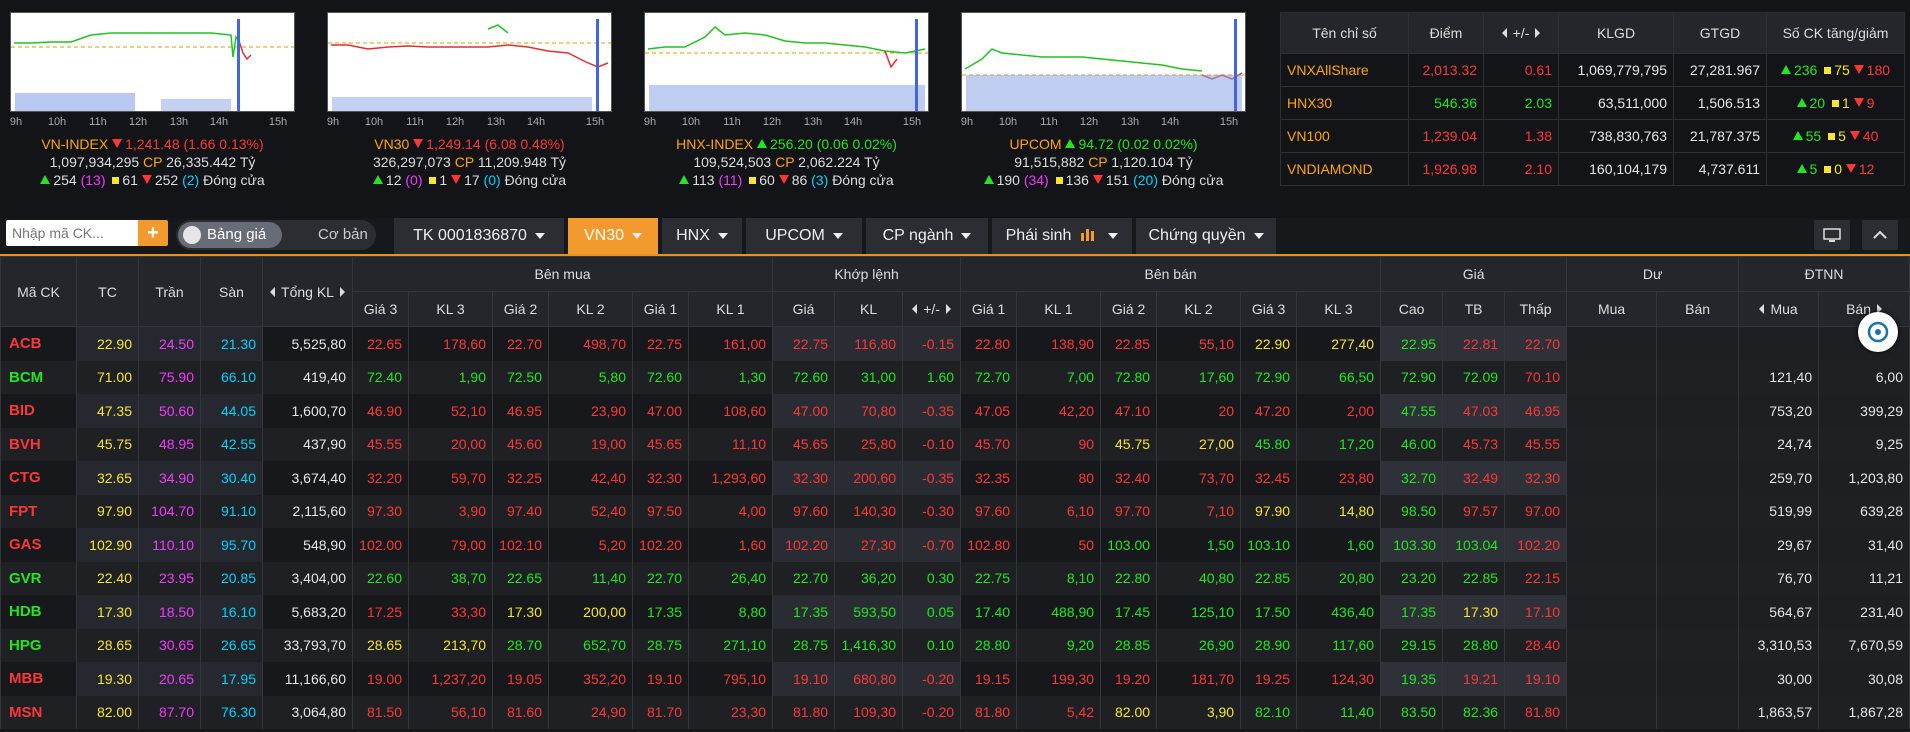 This screenshot has width=1910, height=732. What do you see at coordinates (179, 122) in the screenshot?
I see `hour-tick: 13h` at bounding box center [179, 122].